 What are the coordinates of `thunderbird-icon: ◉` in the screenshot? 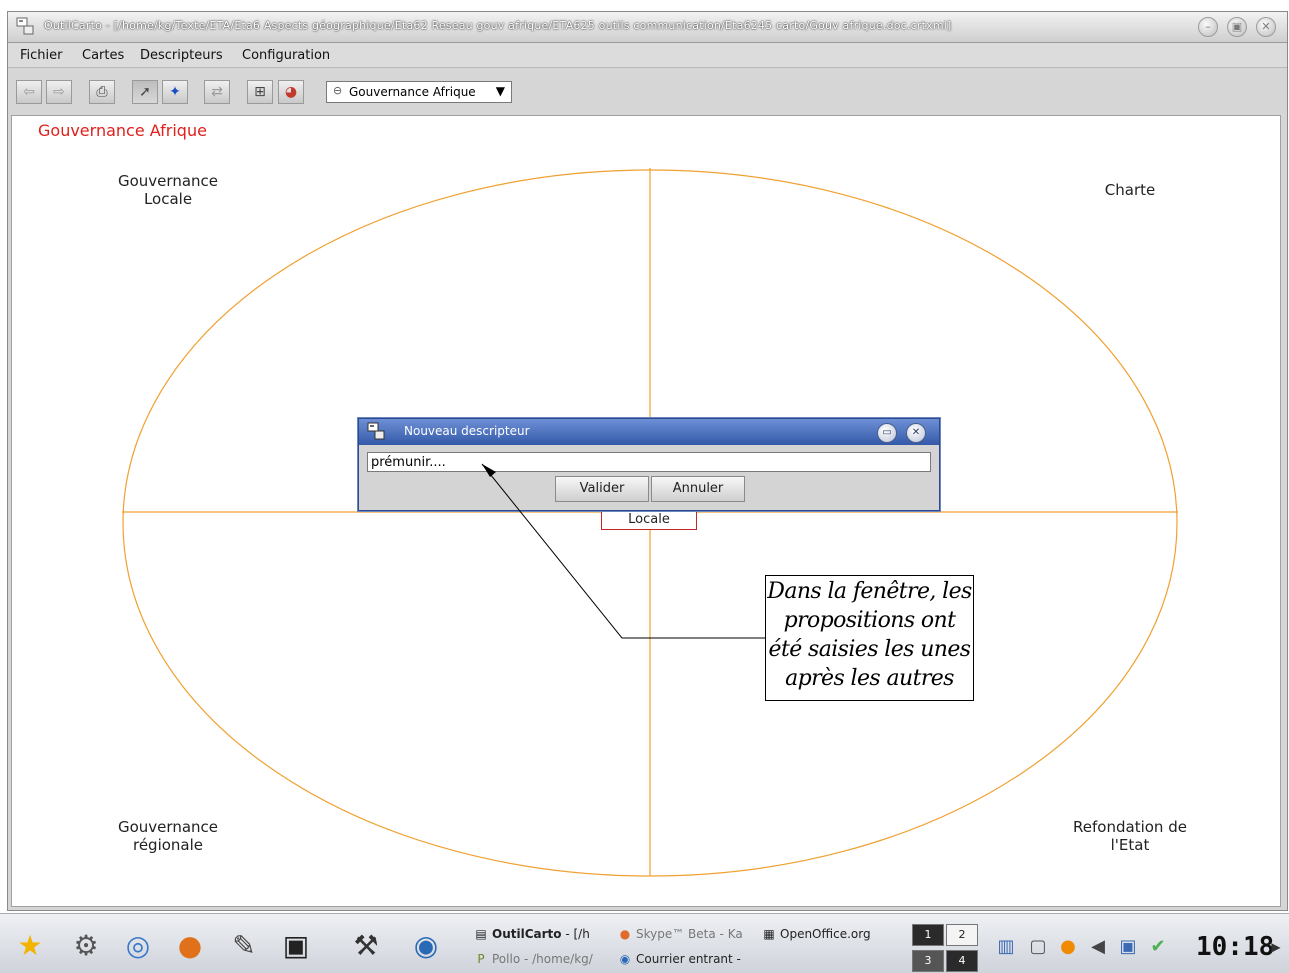 It's located at (426, 946).